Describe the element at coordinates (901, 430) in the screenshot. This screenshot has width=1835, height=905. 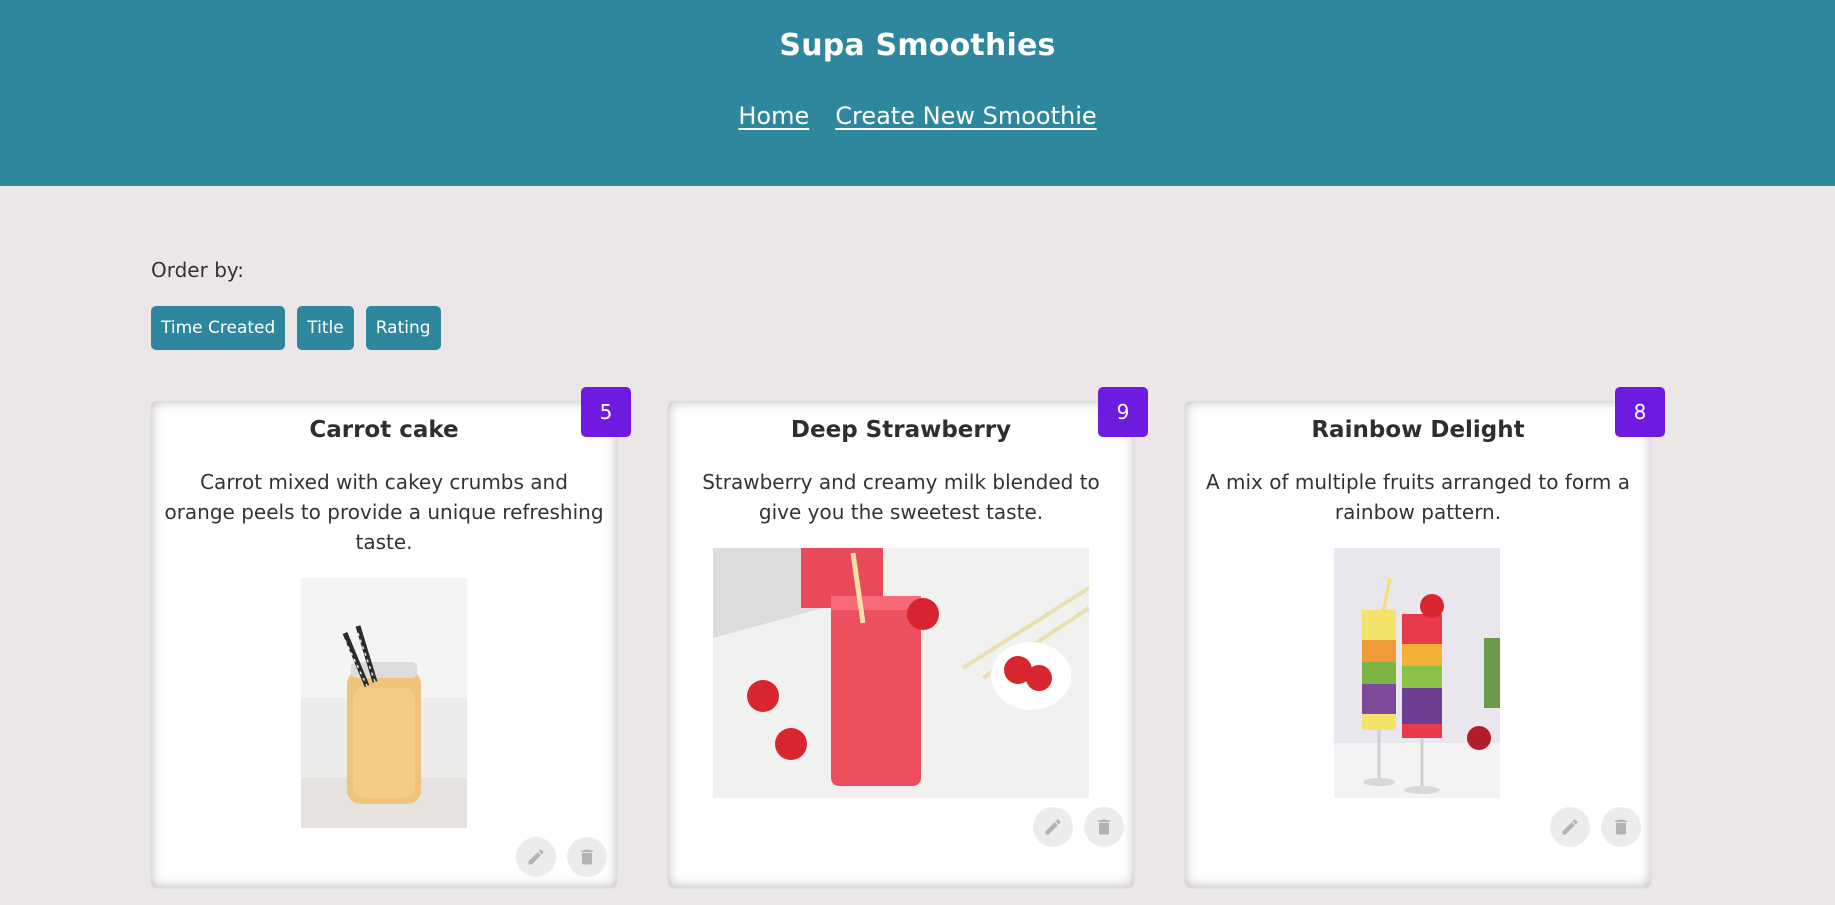
I see `smoothie-title: Deep Strawberry` at that location.